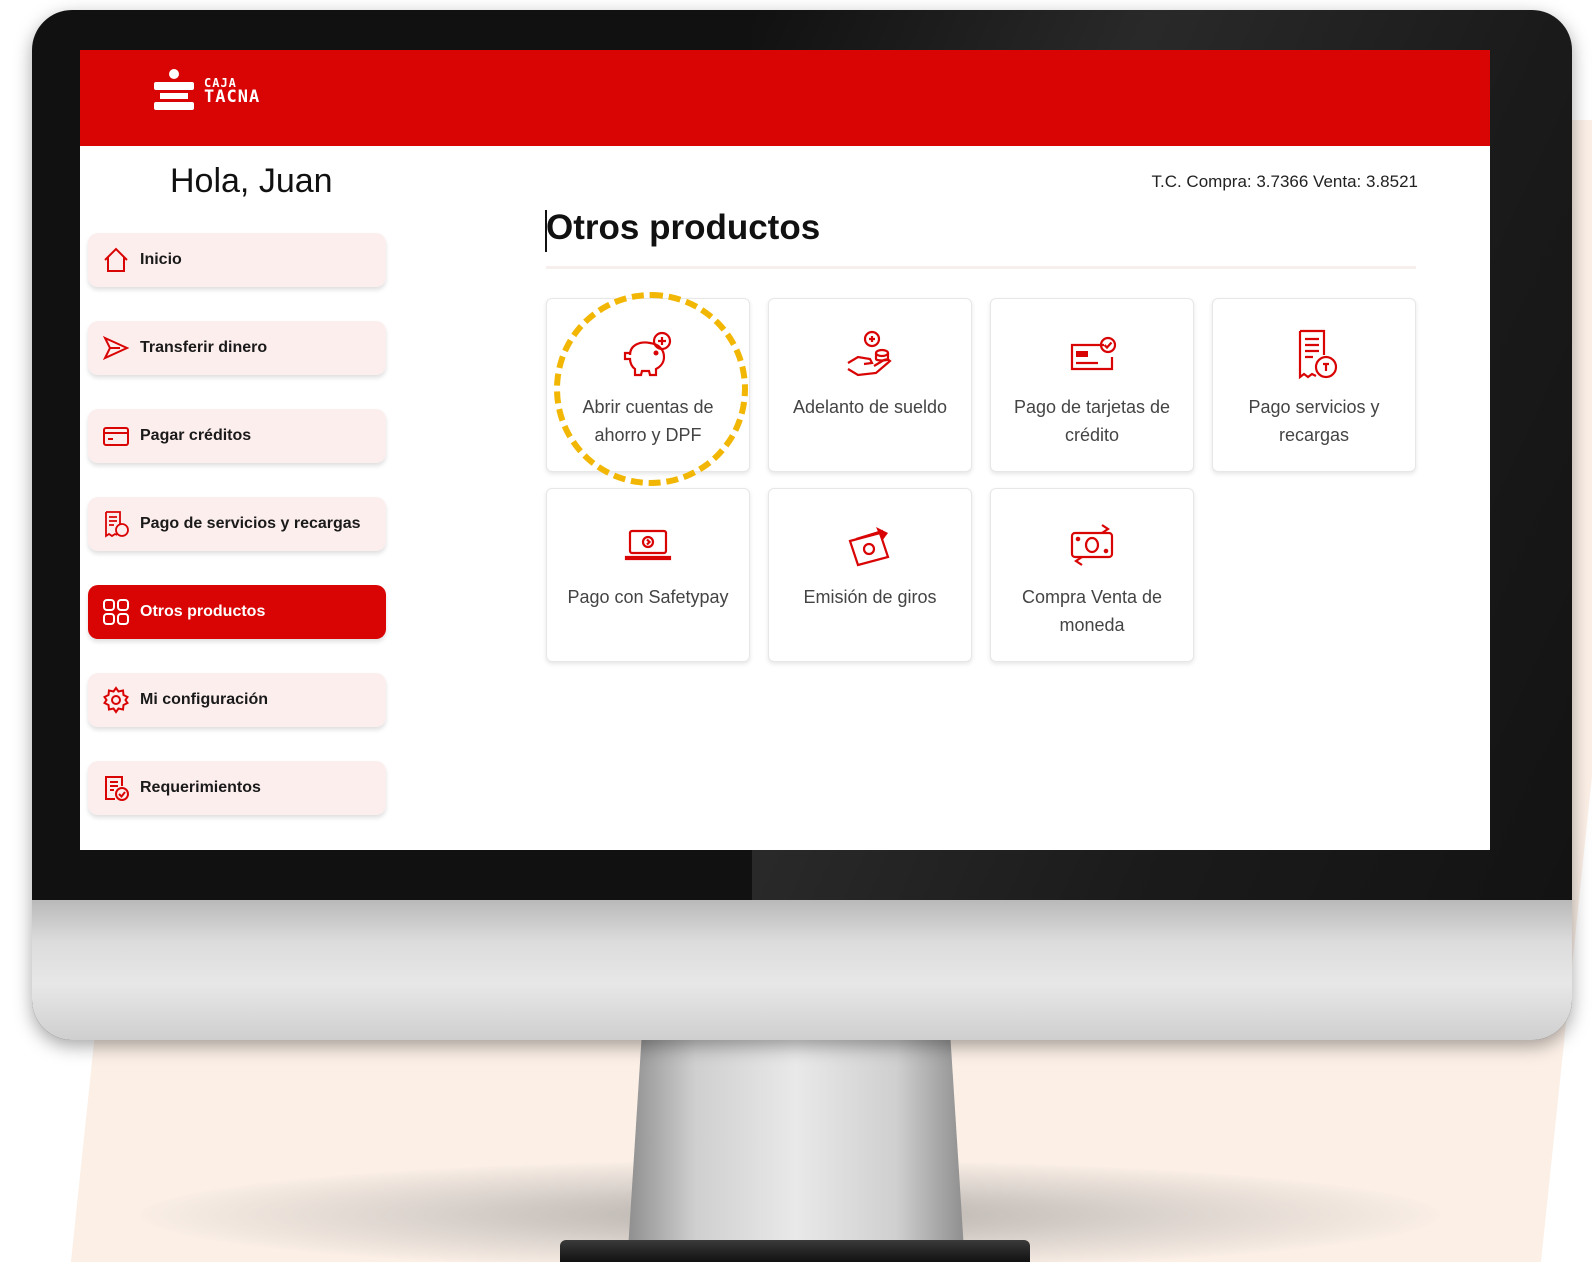  I want to click on sidebar-item-transferir: Transferir dinero, so click(237, 348).